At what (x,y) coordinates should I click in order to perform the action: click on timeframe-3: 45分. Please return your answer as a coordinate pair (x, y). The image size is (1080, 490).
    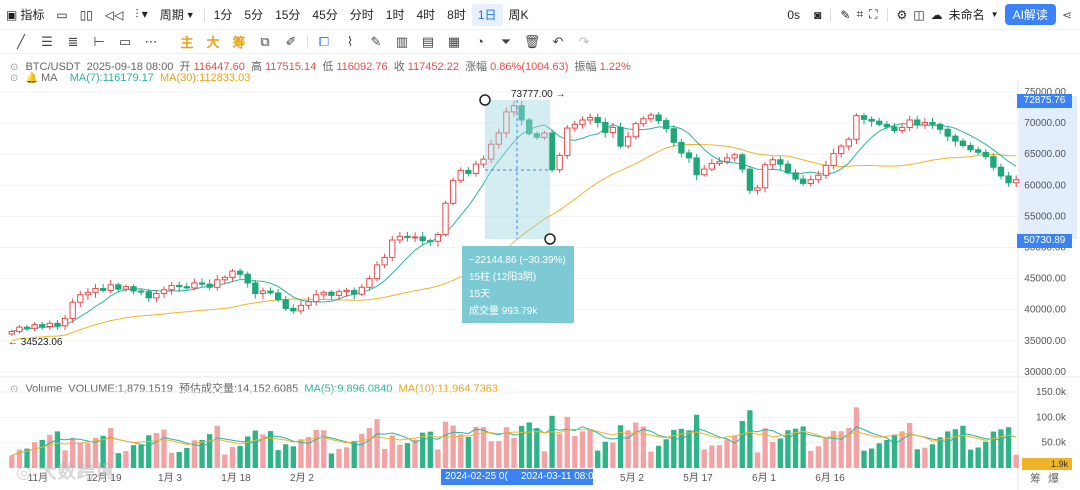
    Looking at the image, I should click on (324, 15).